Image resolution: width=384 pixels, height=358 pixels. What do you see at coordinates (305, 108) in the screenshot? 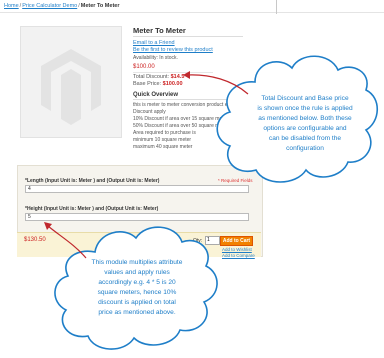
I see `top-callout-line: is shown once the rule is applied` at bounding box center [305, 108].